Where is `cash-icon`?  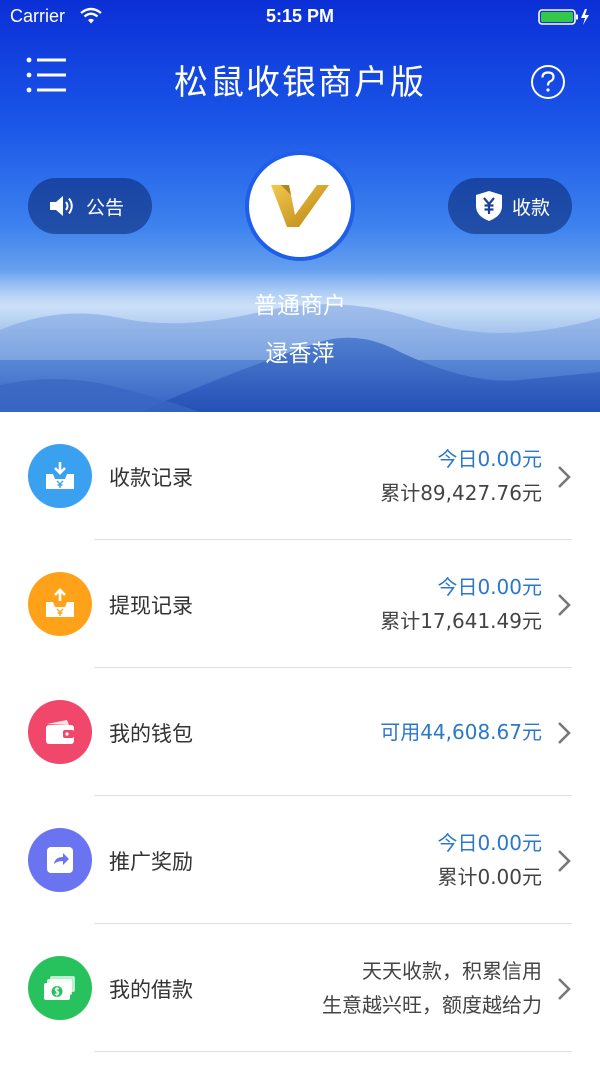
cash-icon is located at coordinates (60, 988).